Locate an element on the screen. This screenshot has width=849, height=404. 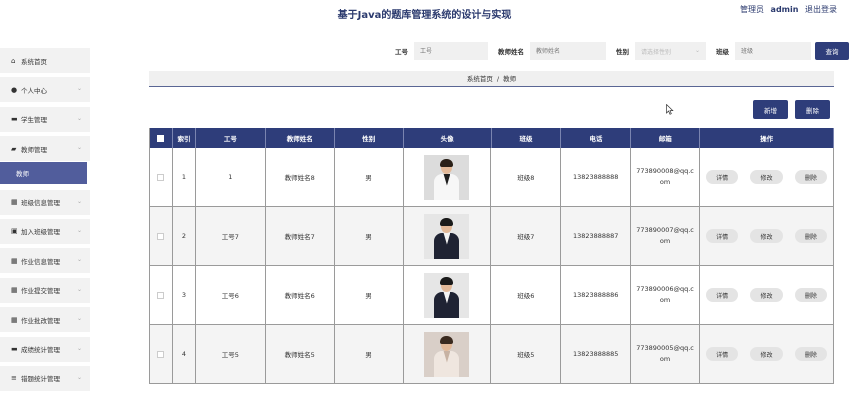
select-all-checkbox is located at coordinates (161, 138).